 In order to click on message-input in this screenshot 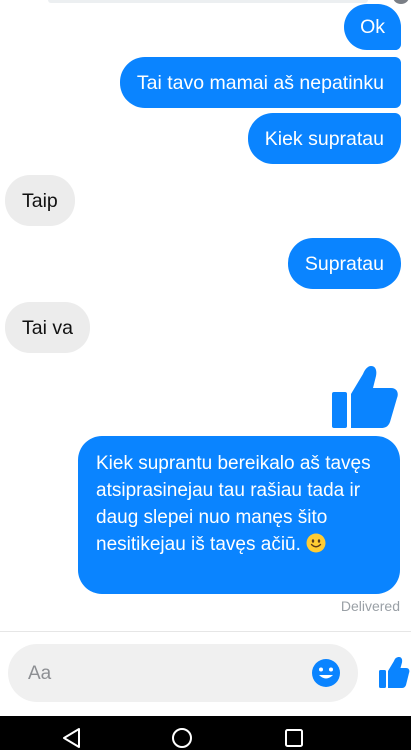, I will do `click(158, 674)`.